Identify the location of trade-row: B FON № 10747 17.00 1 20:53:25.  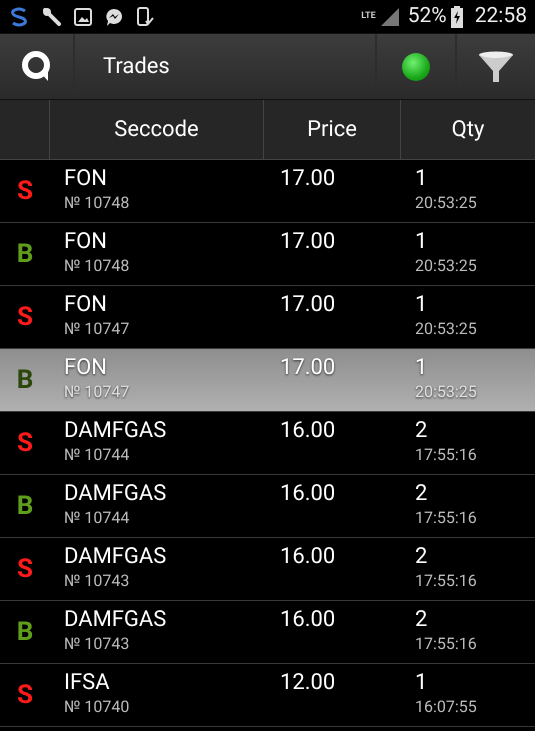
(267, 380).